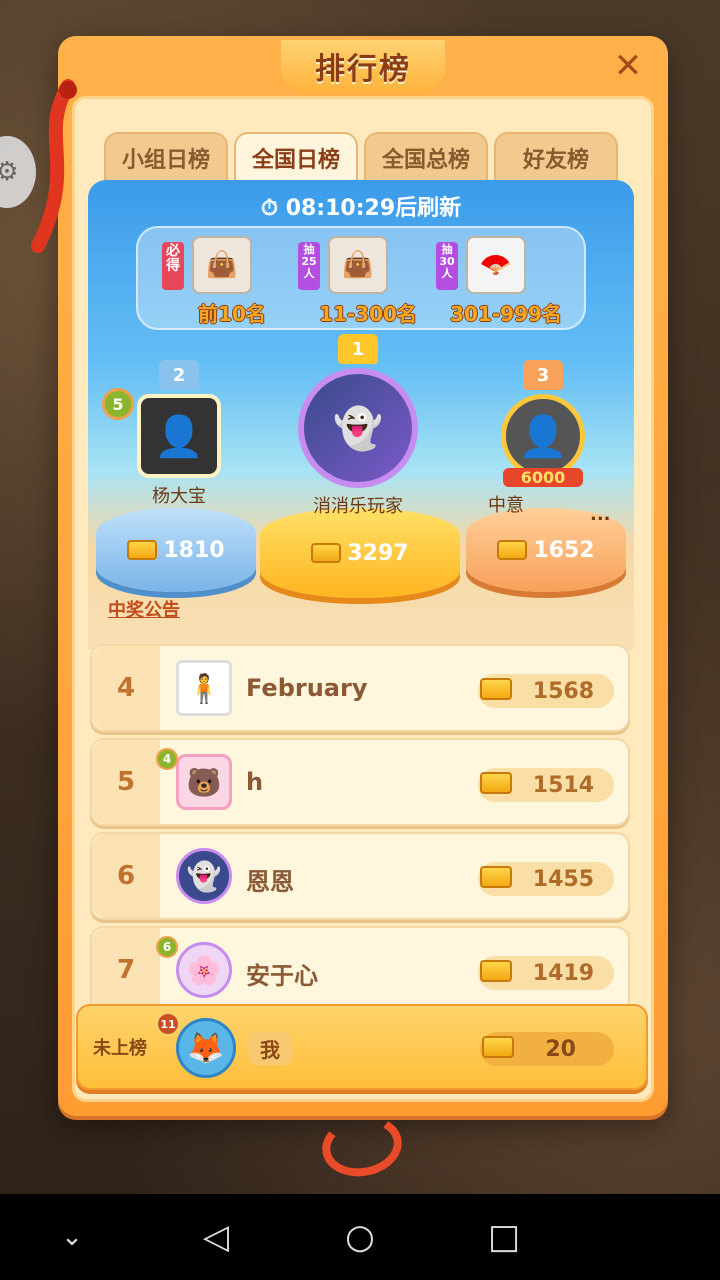 The width and height of the screenshot is (720, 1280). Describe the element at coordinates (296, 157) in the screenshot. I see `tab-national-daily: 全国日榜` at that location.